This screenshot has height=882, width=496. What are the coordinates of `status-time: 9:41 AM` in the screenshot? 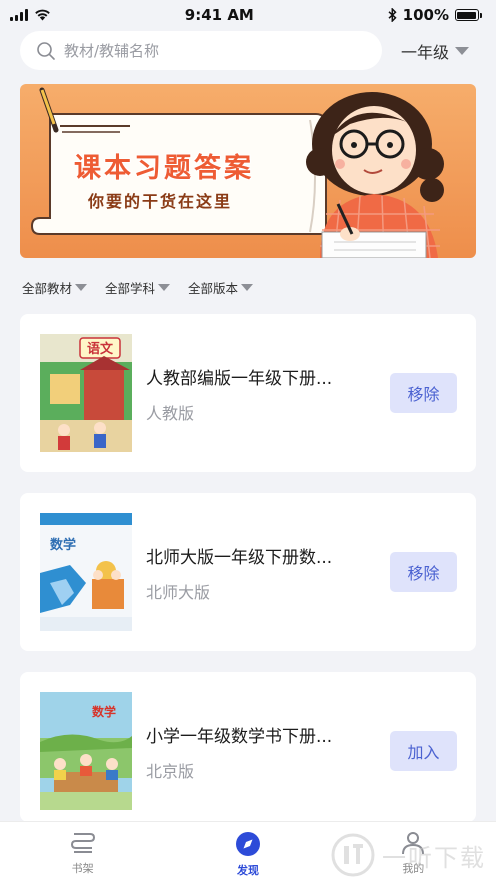 It's located at (219, 15).